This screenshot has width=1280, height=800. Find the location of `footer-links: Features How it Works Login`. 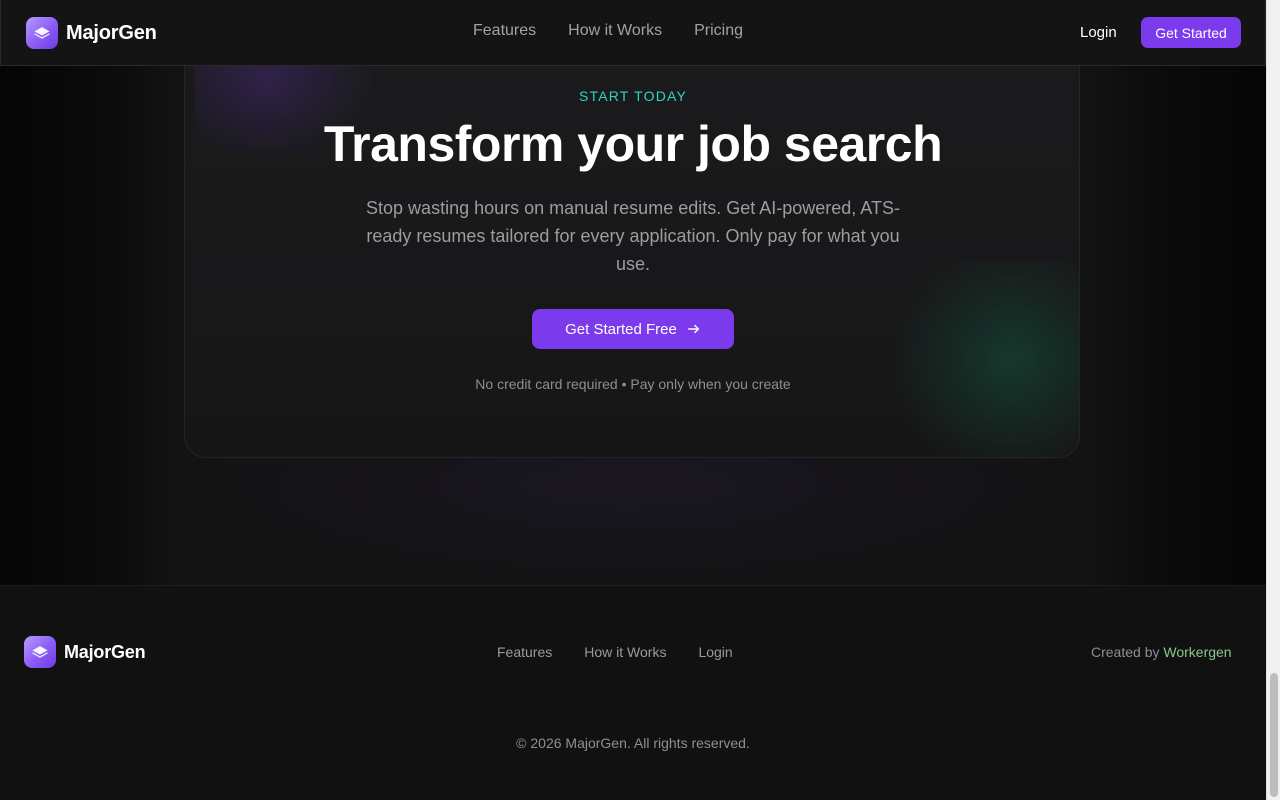

footer-links: Features How it Works Login is located at coordinates (615, 652).